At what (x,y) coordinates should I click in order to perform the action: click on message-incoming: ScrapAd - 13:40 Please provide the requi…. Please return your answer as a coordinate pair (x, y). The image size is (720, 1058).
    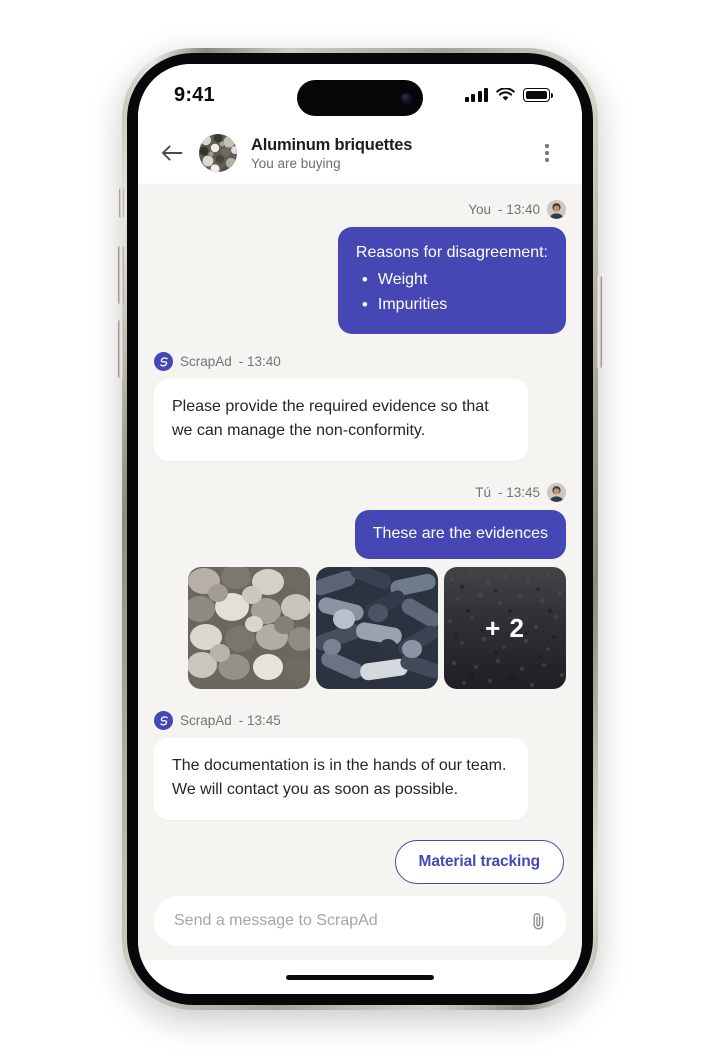
    Looking at the image, I should click on (360, 406).